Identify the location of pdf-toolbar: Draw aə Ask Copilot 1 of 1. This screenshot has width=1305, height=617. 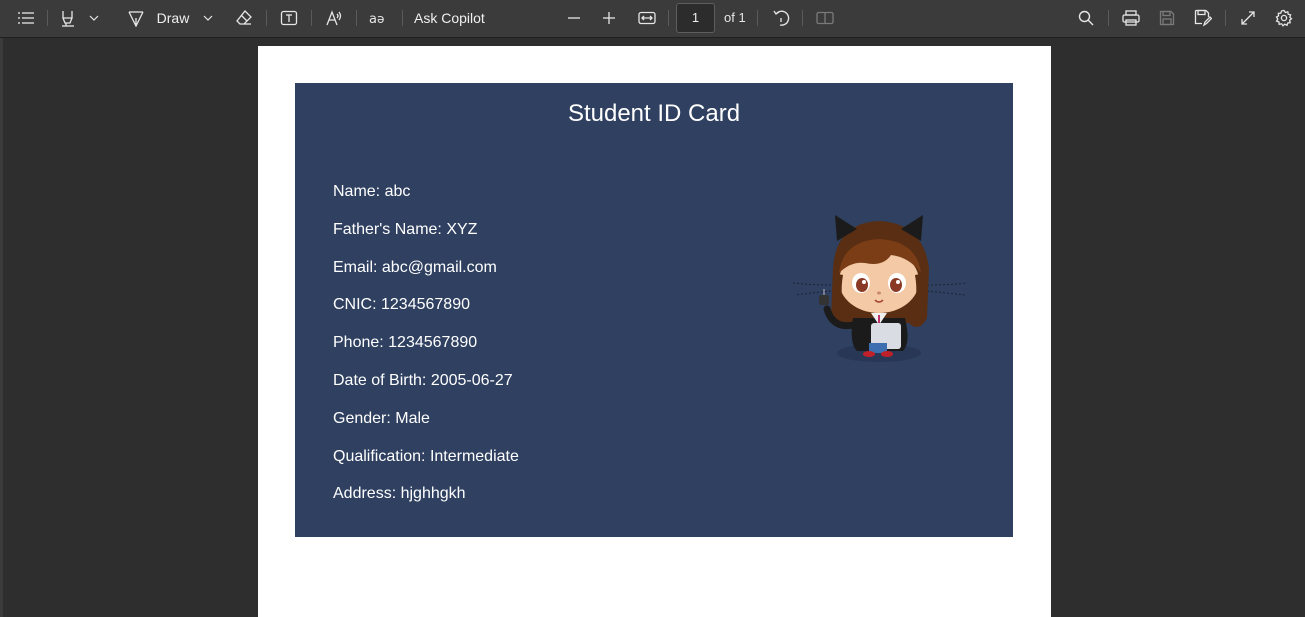
(652, 19).